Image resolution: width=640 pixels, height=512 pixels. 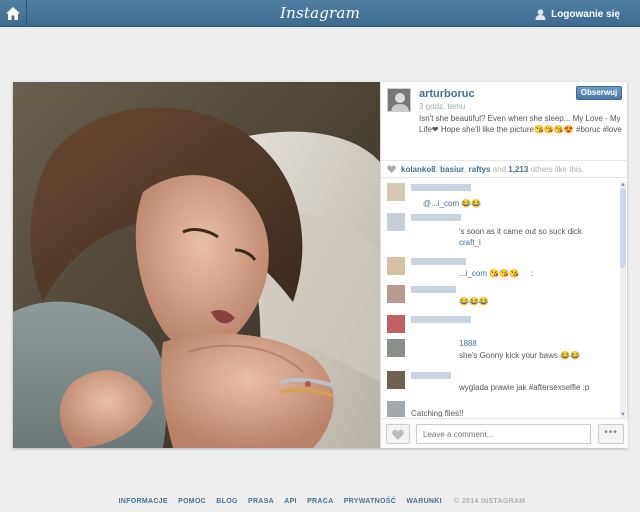 I want to click on comment-text: ...i_com 😘😘😘, so click(x=489, y=273).